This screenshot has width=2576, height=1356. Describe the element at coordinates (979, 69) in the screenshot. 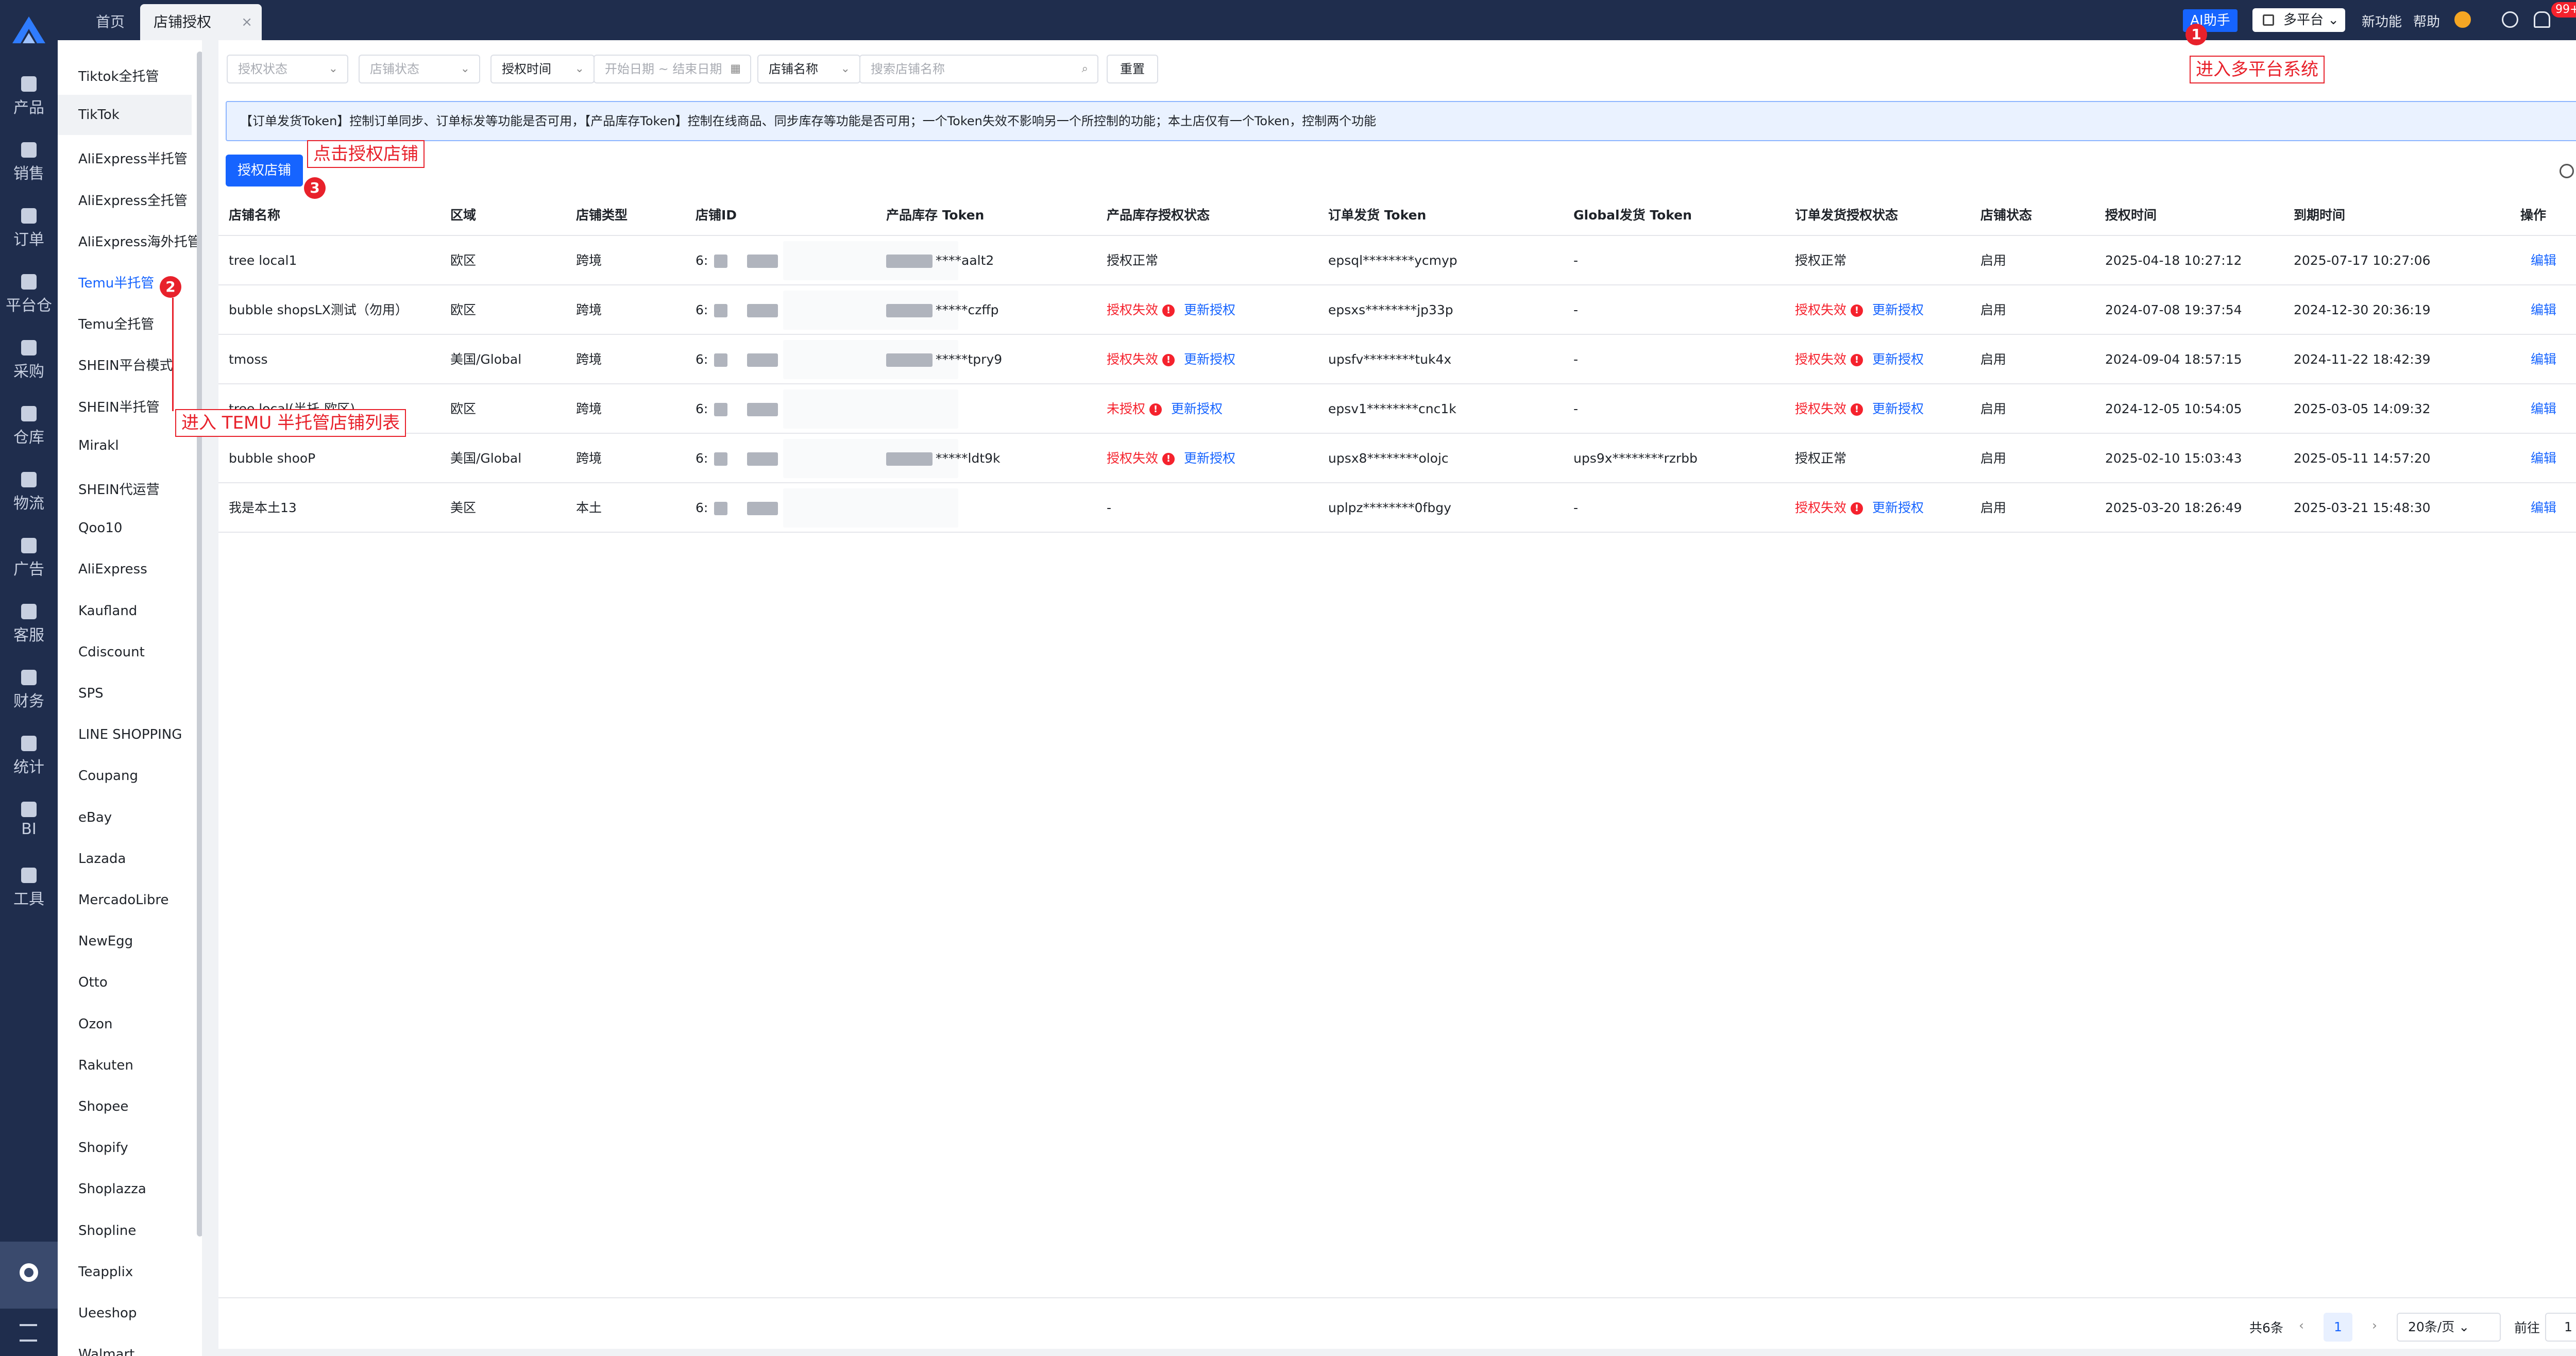

I see `search-input: 搜索店铺名称 ⌕` at that location.